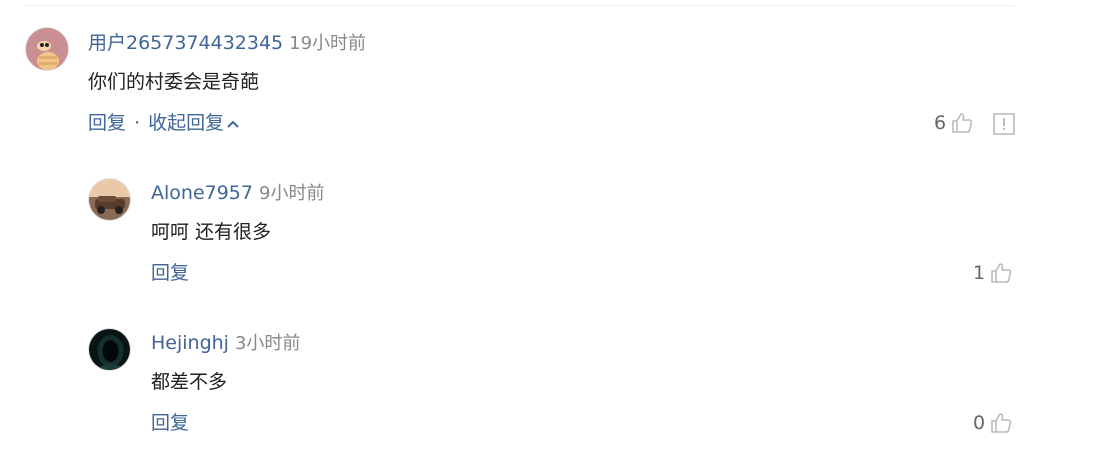 The image size is (1099, 459). What do you see at coordinates (186, 123) in the screenshot?
I see `collapse-replies-label: 收起回复` at bounding box center [186, 123].